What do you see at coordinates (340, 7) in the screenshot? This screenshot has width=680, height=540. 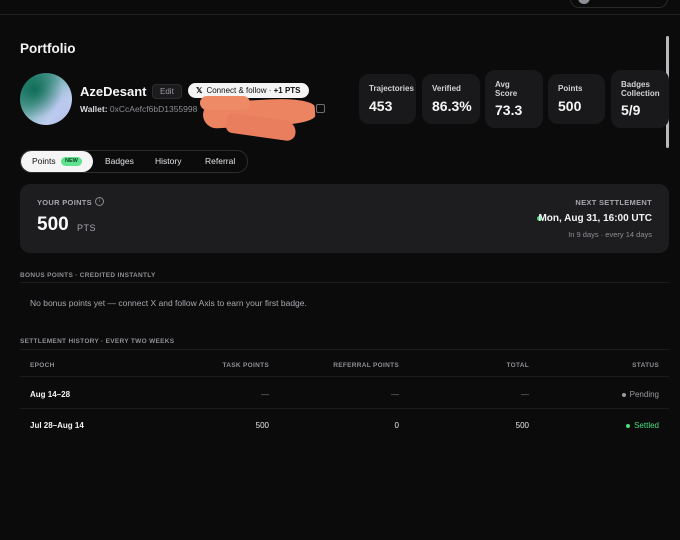 I see `top-bar` at bounding box center [340, 7].